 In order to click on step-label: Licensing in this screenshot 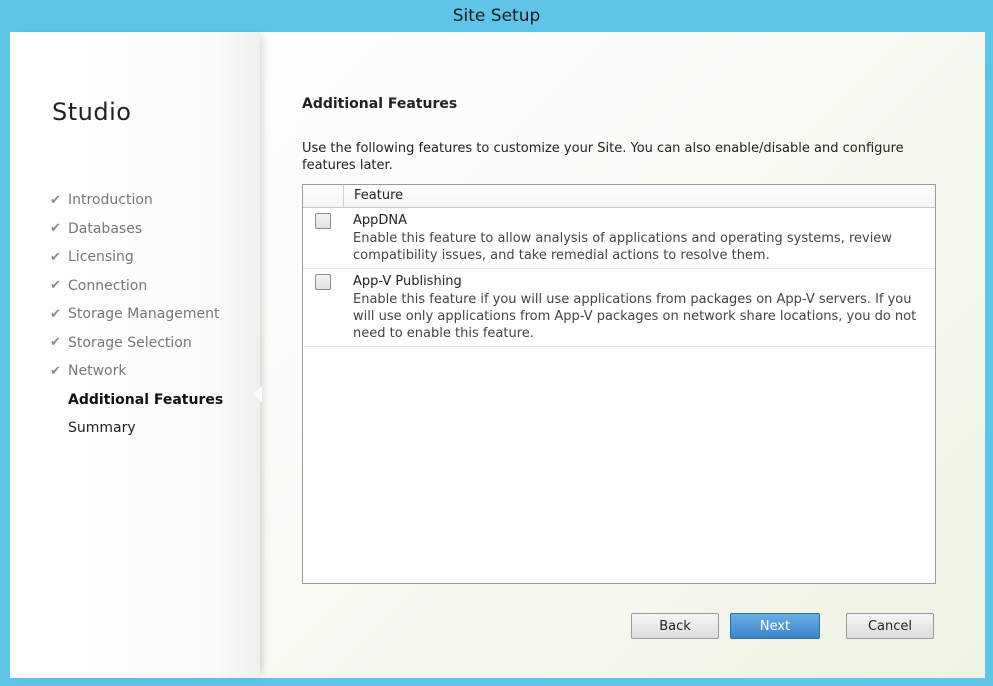, I will do `click(101, 257)`.